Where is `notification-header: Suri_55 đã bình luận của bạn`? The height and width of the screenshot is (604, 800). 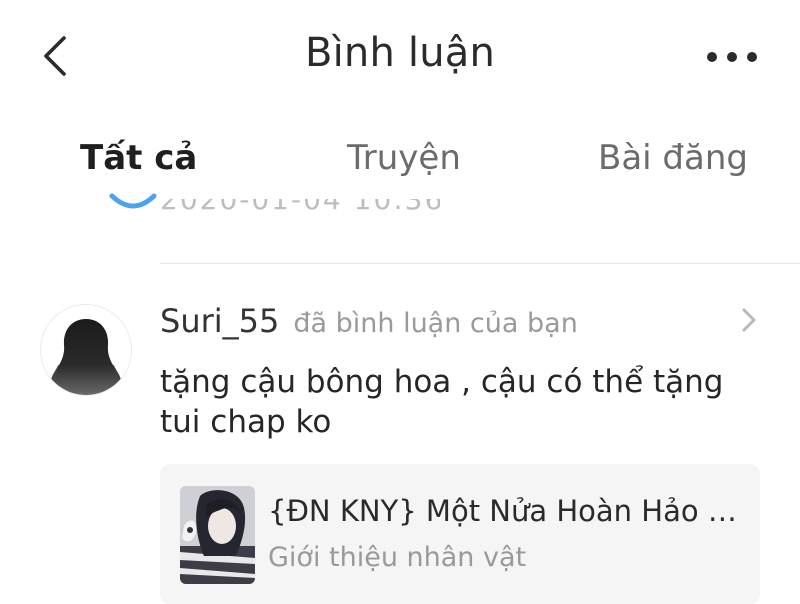
notification-header: Suri_55 đã bình luận của bạn is located at coordinates (369, 321).